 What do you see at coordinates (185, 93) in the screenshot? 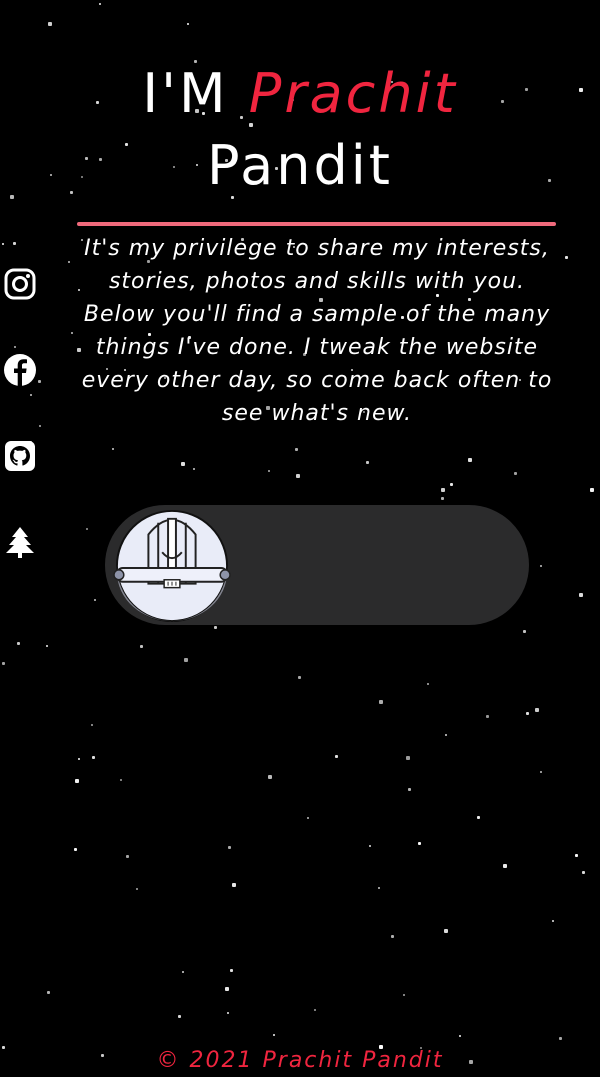
I see `greeting-text: I'M` at bounding box center [185, 93].